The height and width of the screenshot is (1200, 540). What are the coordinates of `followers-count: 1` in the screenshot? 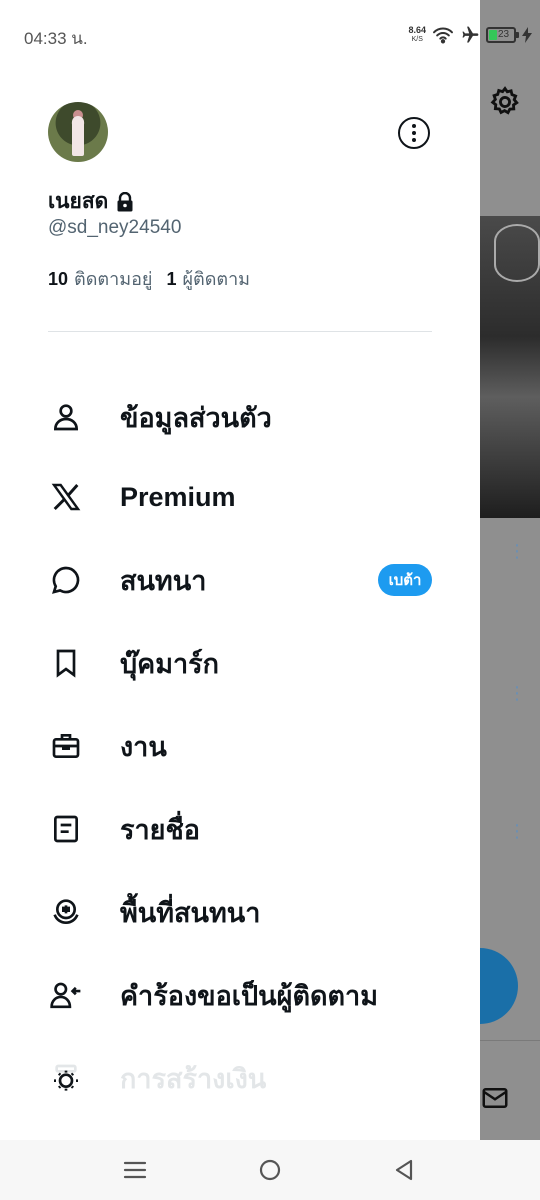 It's located at (171, 279).